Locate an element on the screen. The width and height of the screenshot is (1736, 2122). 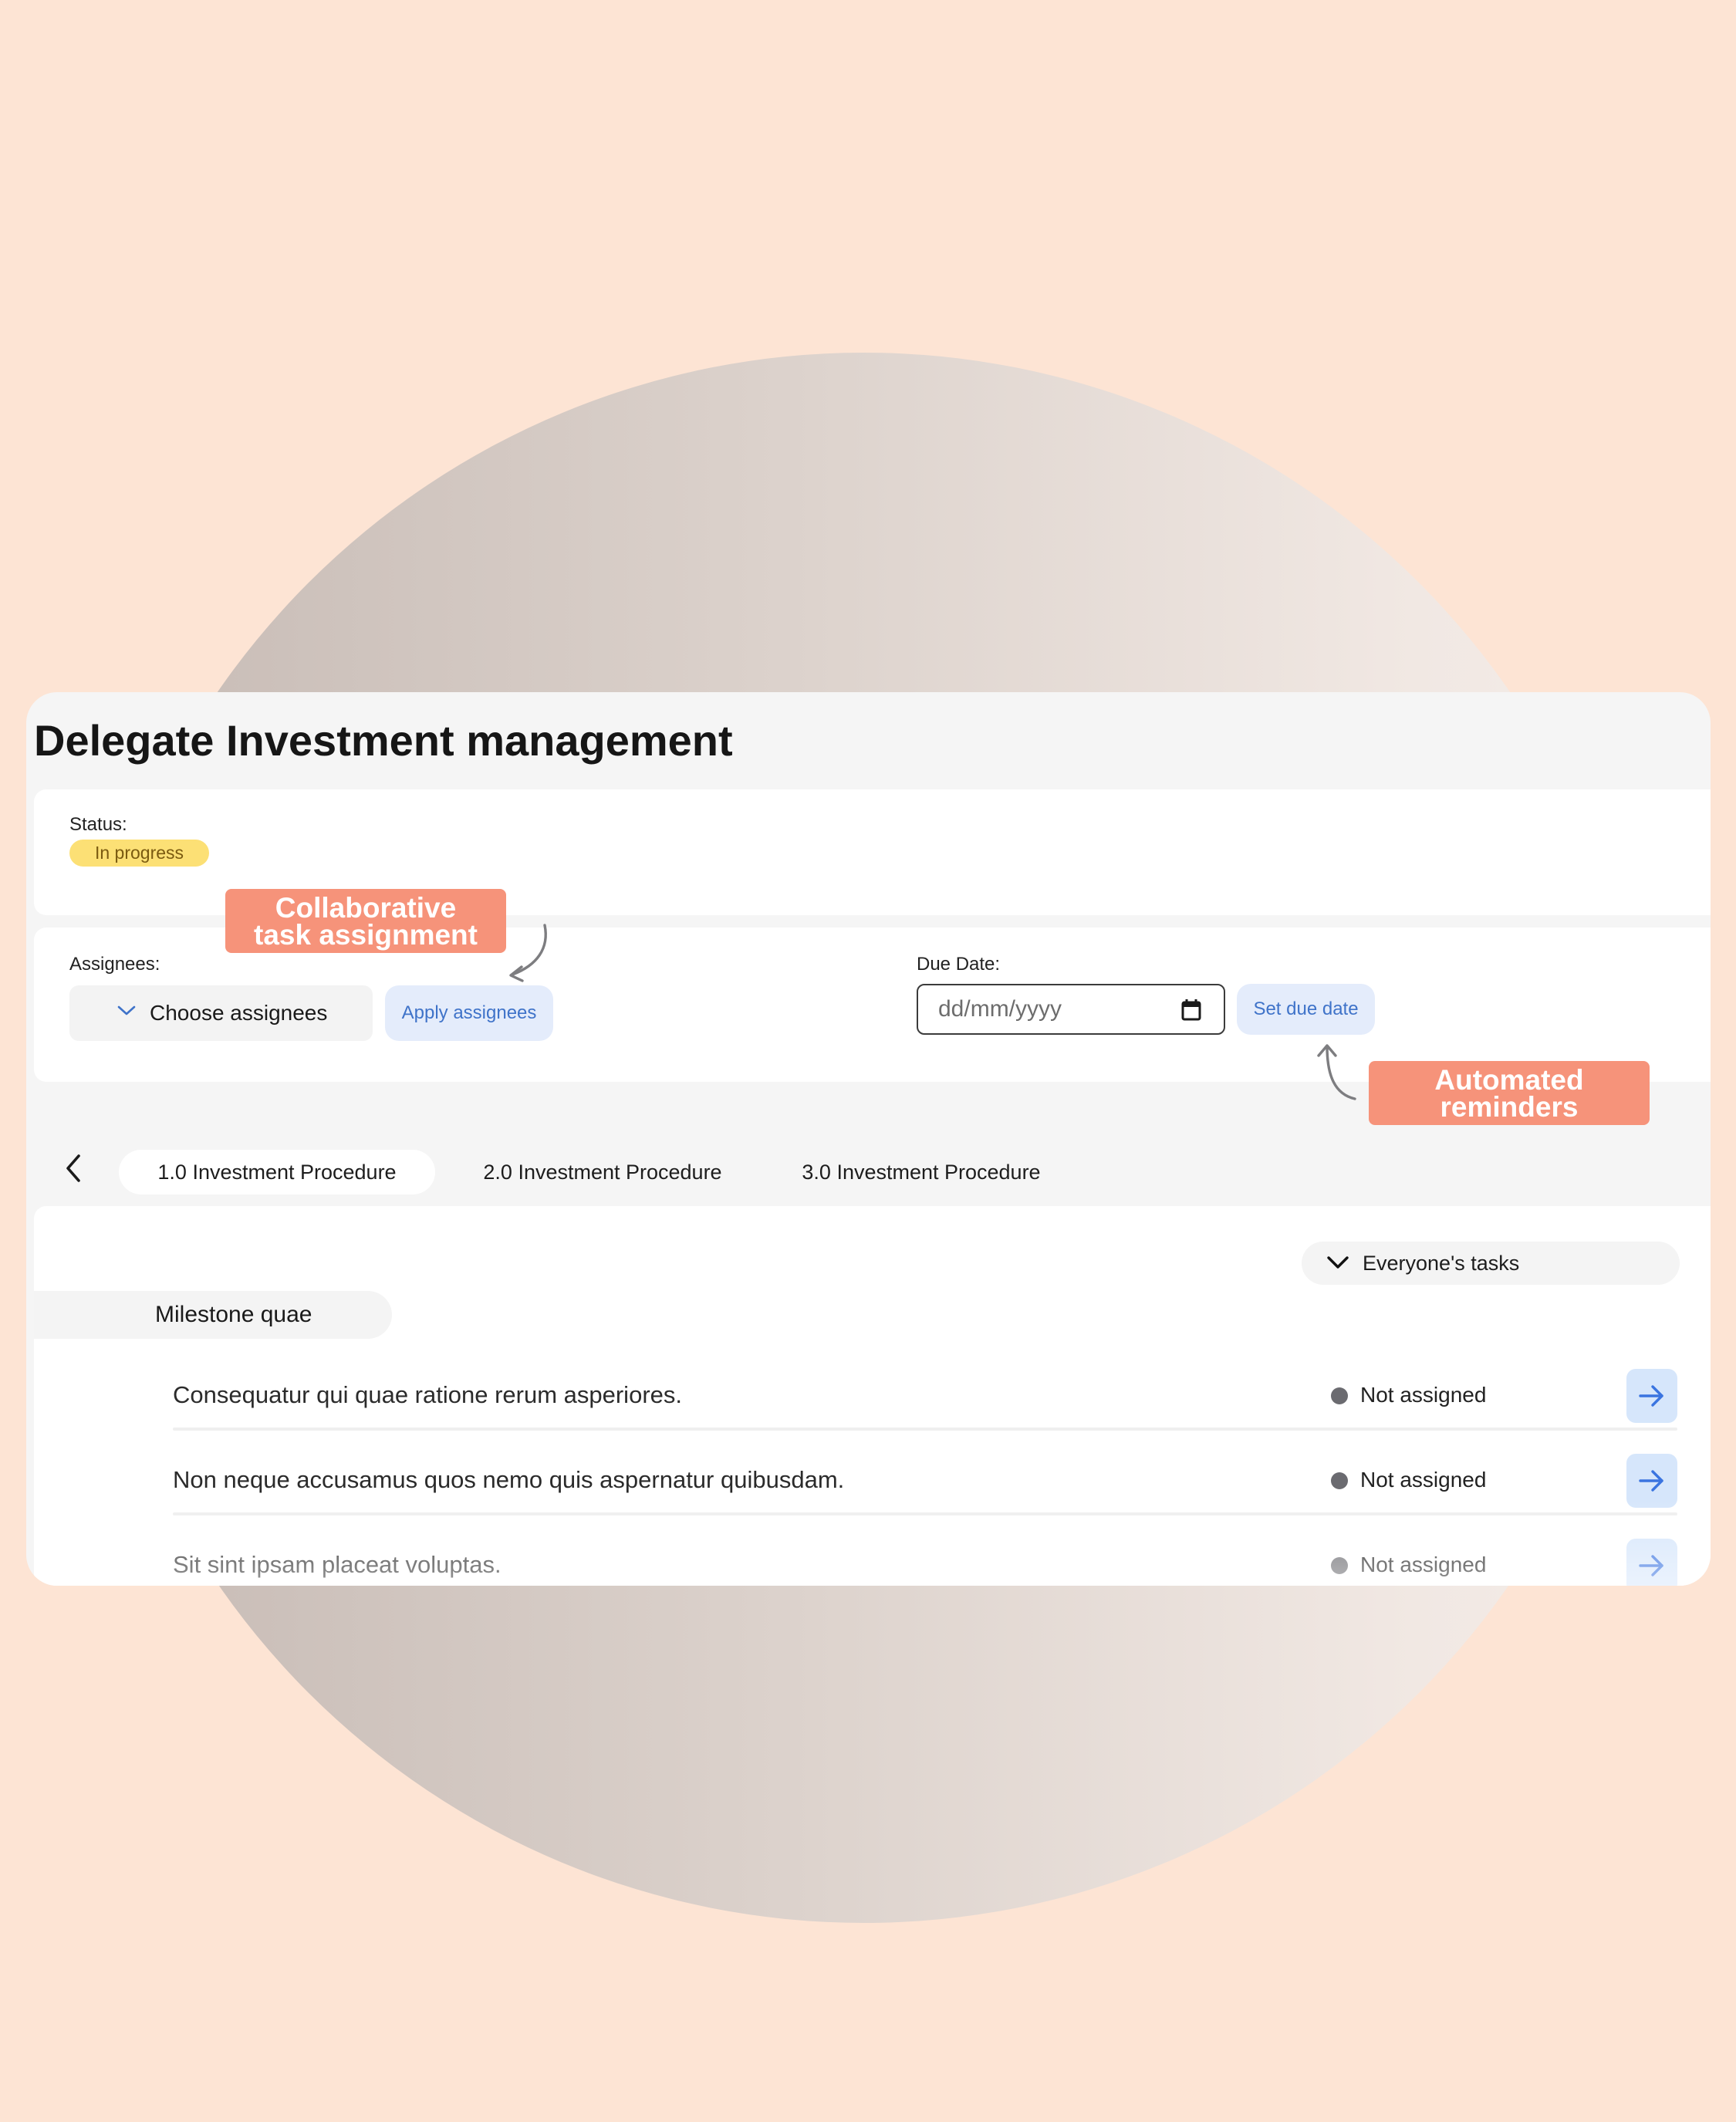
callout-line: reminders is located at coordinates (1509, 1106).